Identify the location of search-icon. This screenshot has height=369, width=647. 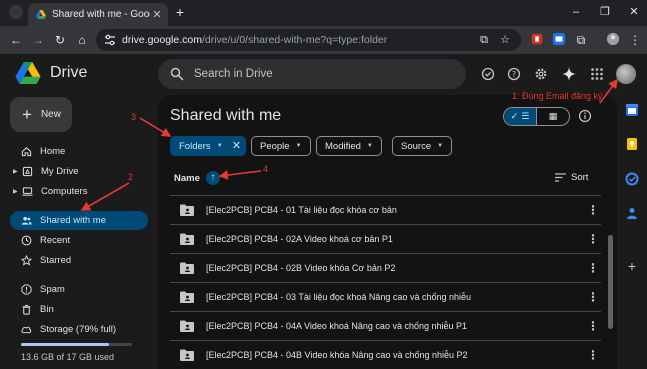
(177, 74).